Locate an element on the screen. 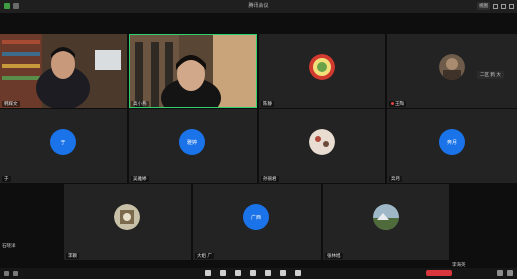 The image size is (517, 279). participant-name: 王陶 is located at coordinates (397, 104).